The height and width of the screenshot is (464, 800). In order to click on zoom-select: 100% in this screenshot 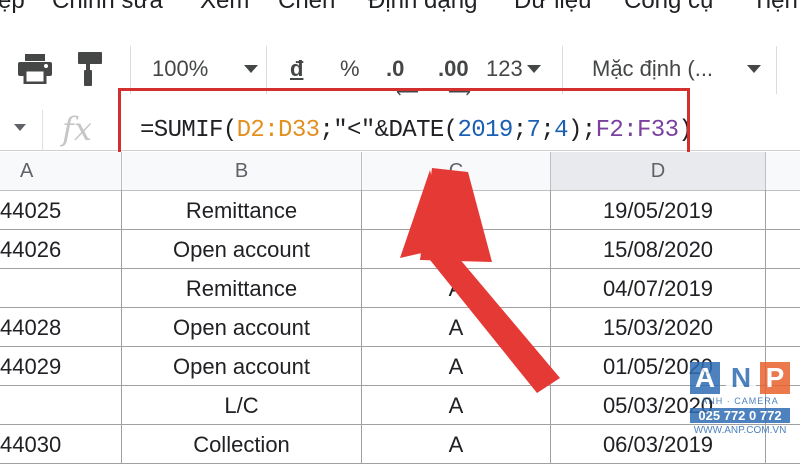, I will do `click(205, 69)`.